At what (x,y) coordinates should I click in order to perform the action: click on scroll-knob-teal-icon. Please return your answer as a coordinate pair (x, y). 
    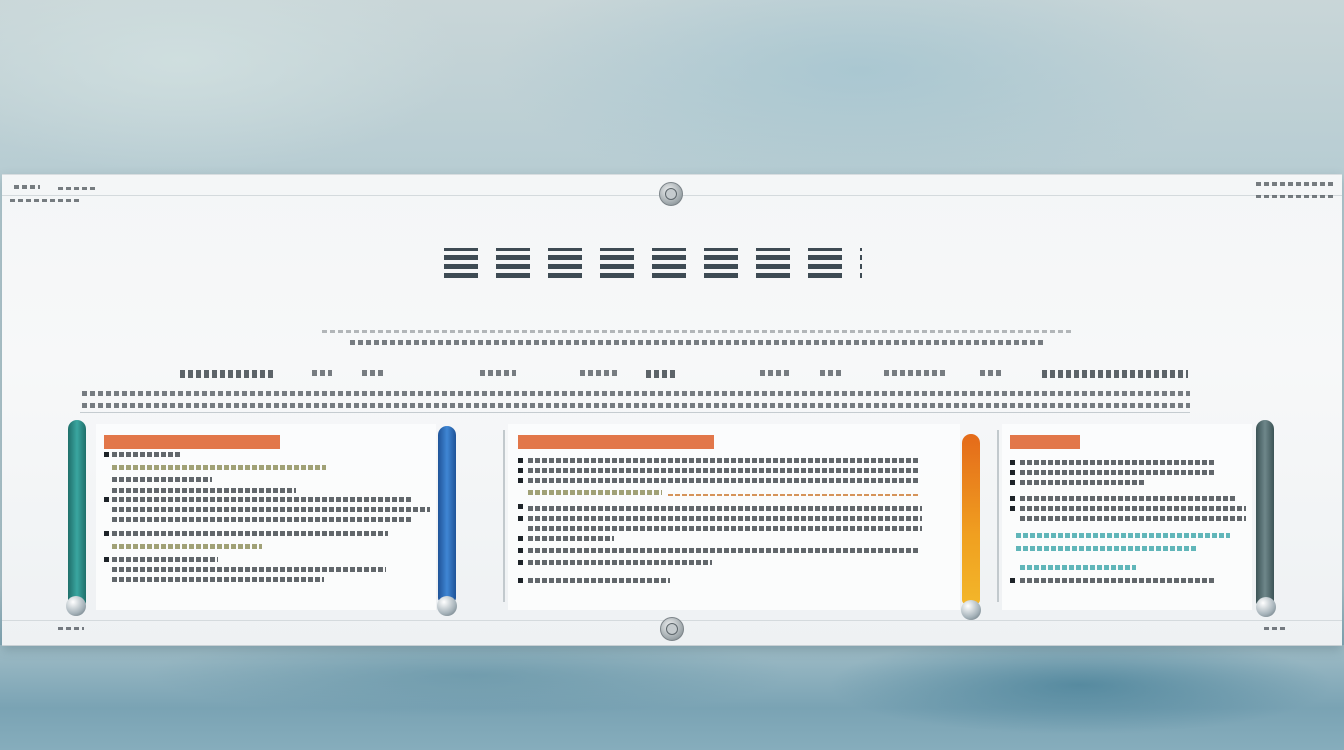
    Looking at the image, I should click on (76, 606).